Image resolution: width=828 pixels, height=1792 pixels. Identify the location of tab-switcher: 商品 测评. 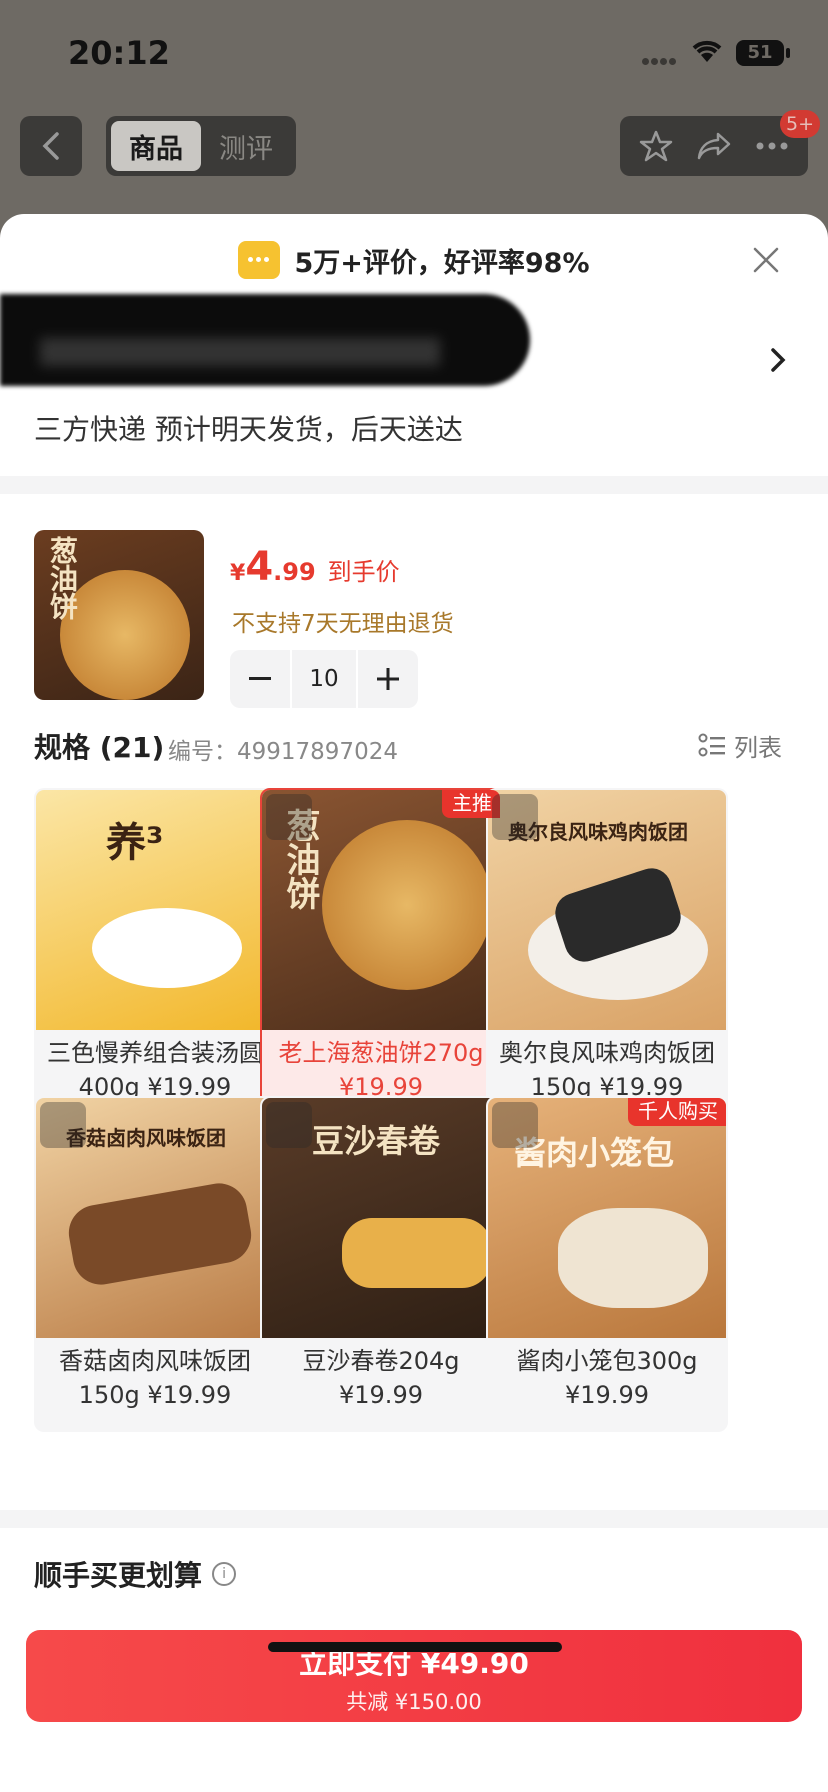
(201, 146).